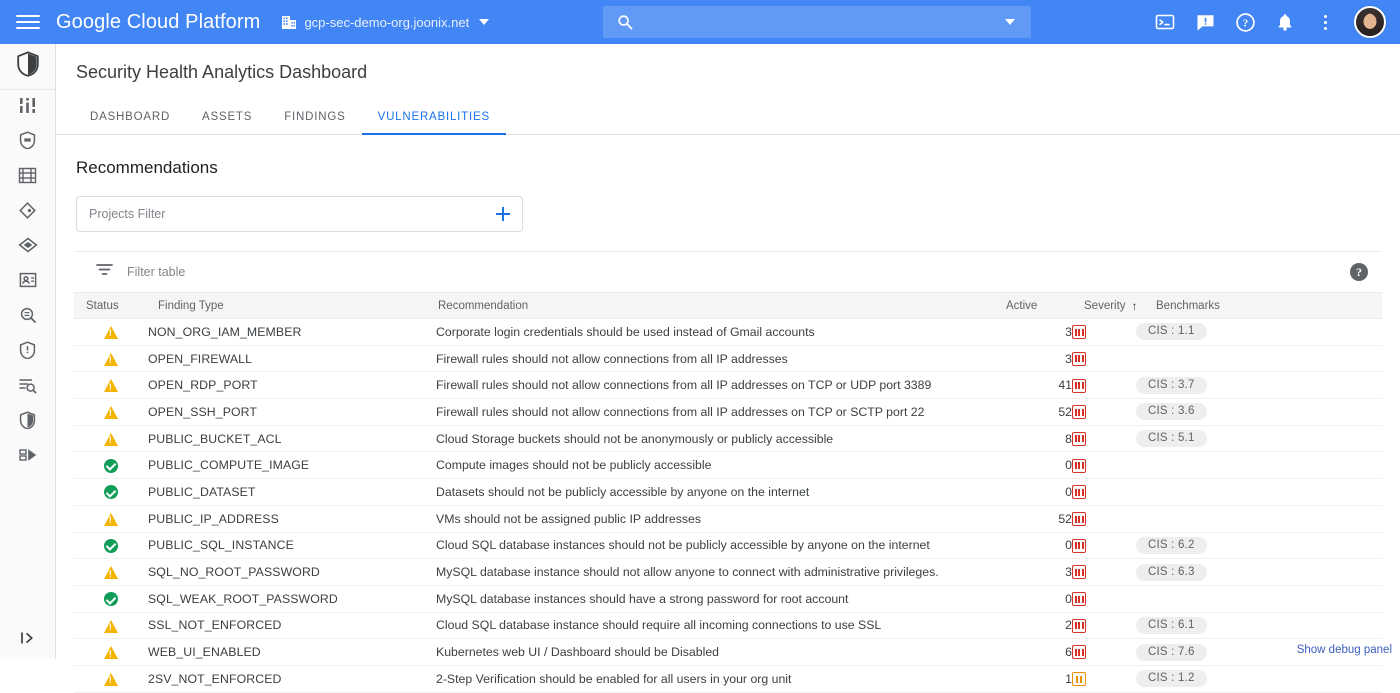 The height and width of the screenshot is (693, 1400). Describe the element at coordinates (27, 107) in the screenshot. I see `sidebar-item-dashboard` at that location.